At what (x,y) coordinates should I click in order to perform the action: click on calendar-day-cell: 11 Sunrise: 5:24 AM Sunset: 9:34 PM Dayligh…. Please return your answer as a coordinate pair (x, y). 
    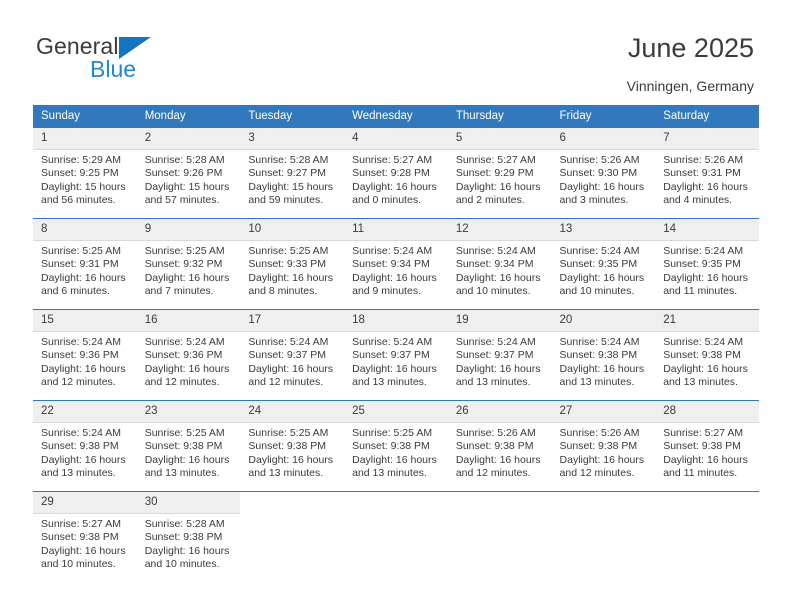
    Looking at the image, I should click on (396, 264).